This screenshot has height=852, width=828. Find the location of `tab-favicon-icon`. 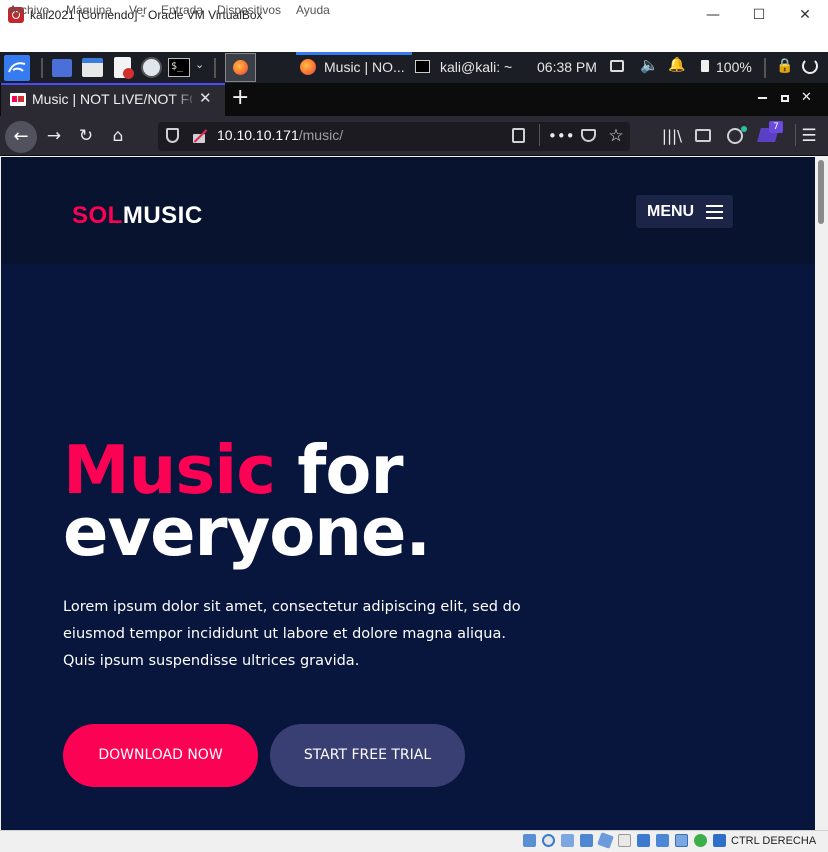

tab-favicon-icon is located at coordinates (18, 99).